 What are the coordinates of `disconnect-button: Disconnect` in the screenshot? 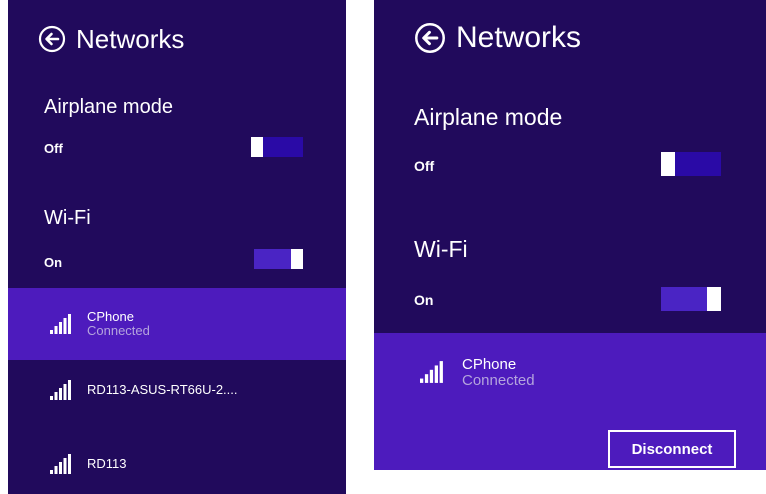 It's located at (672, 449).